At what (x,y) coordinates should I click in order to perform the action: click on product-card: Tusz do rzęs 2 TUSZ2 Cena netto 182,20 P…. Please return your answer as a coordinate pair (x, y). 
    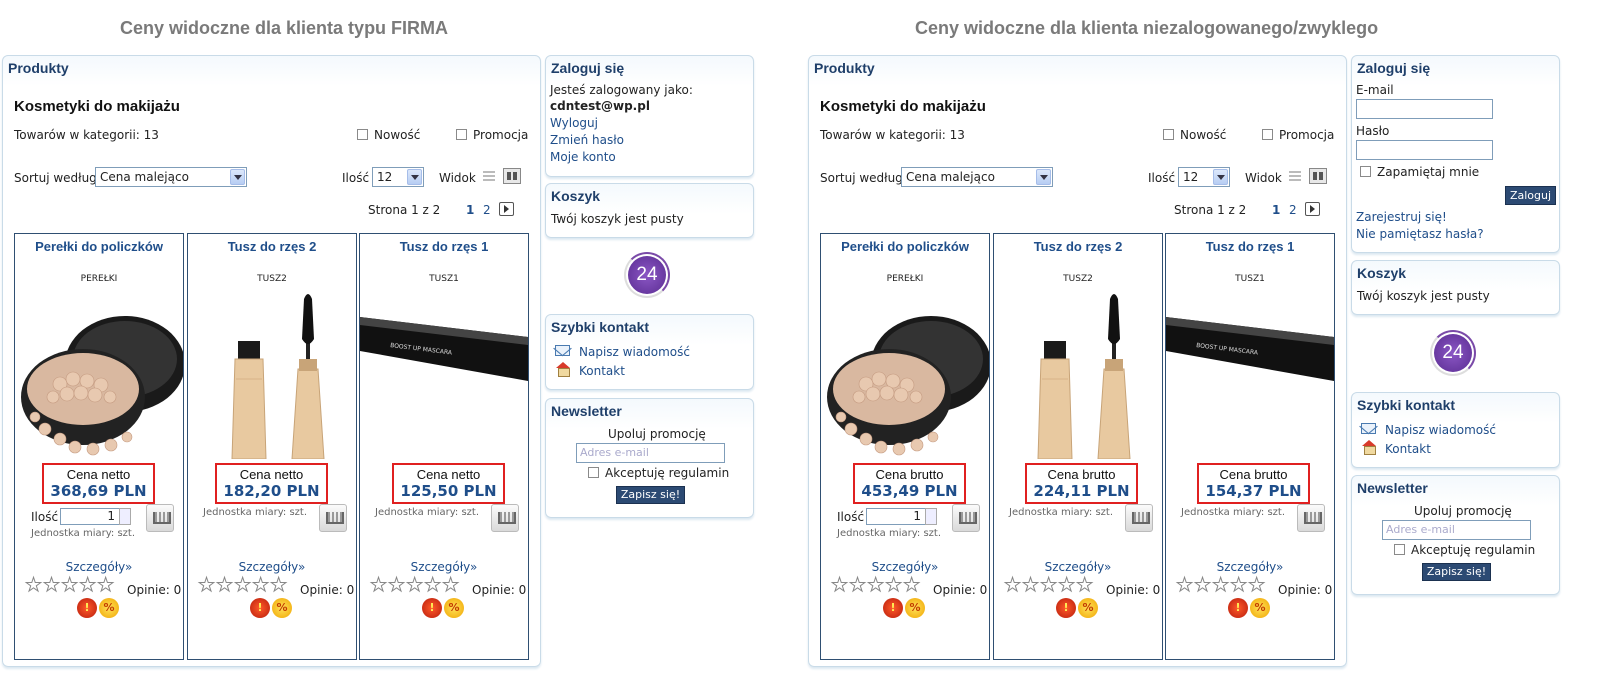
    Looking at the image, I should click on (272, 446).